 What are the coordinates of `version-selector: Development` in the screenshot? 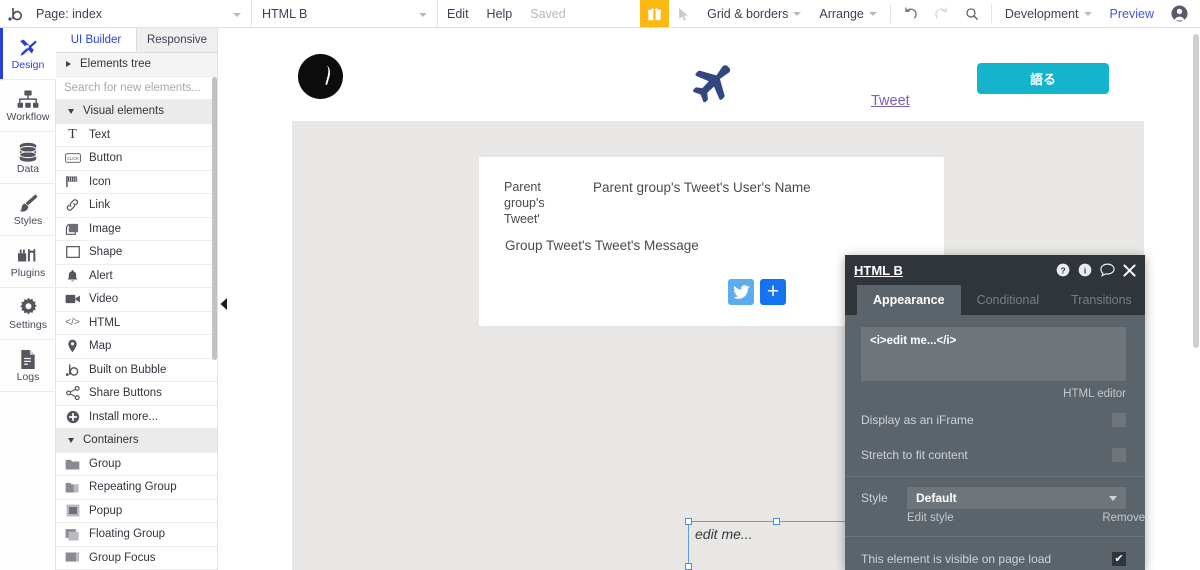 It's located at (1048, 13).